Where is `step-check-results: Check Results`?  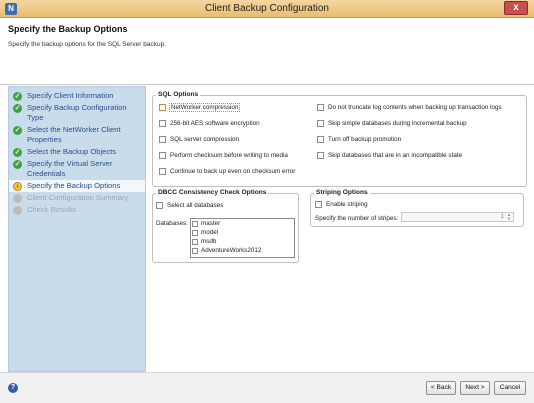 step-check-results: Check Results is located at coordinates (77, 210).